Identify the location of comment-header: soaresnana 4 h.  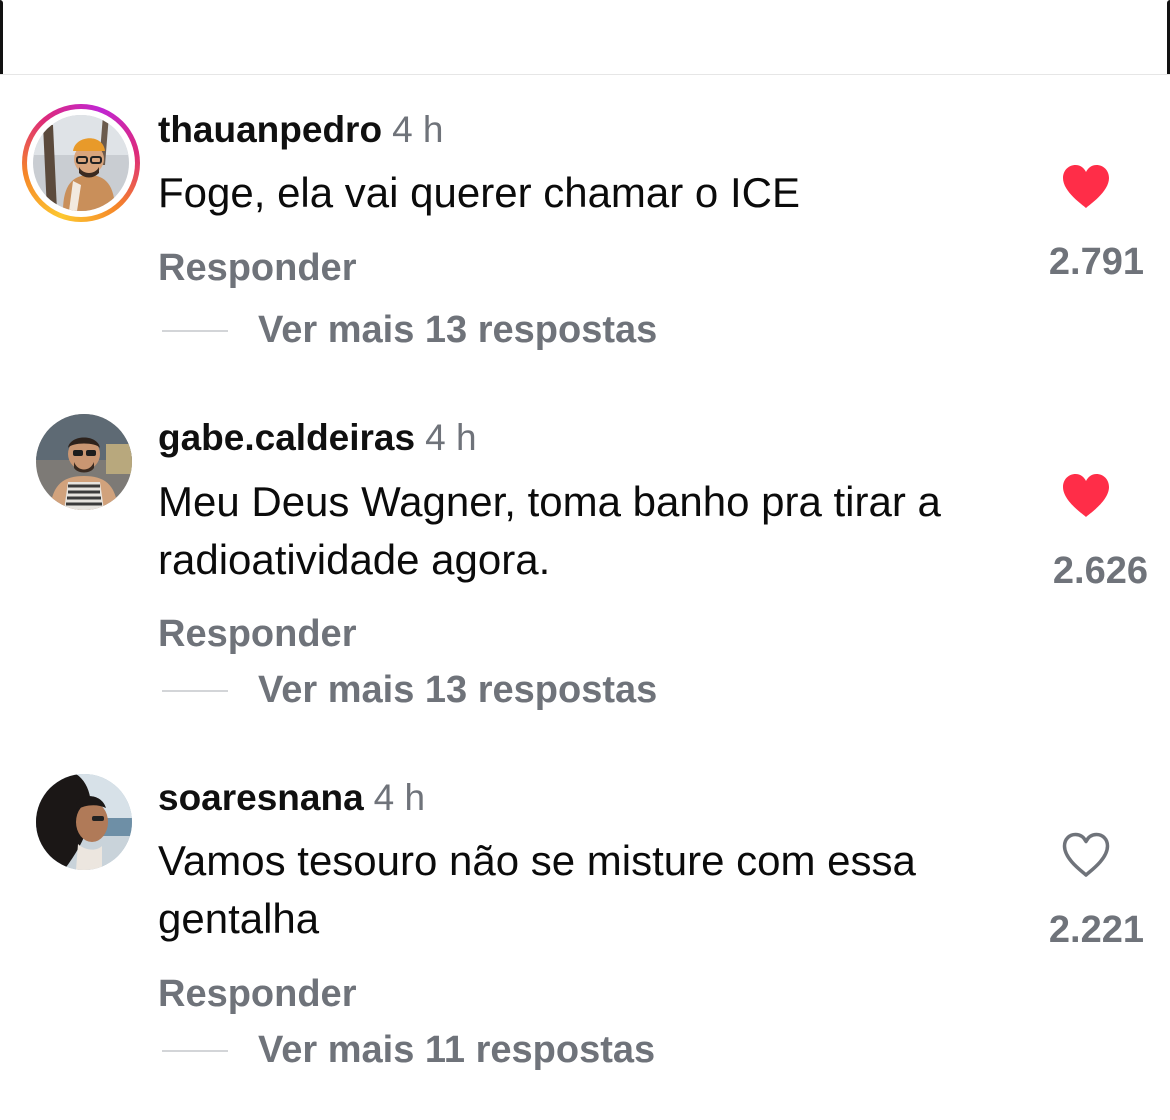
(291, 798).